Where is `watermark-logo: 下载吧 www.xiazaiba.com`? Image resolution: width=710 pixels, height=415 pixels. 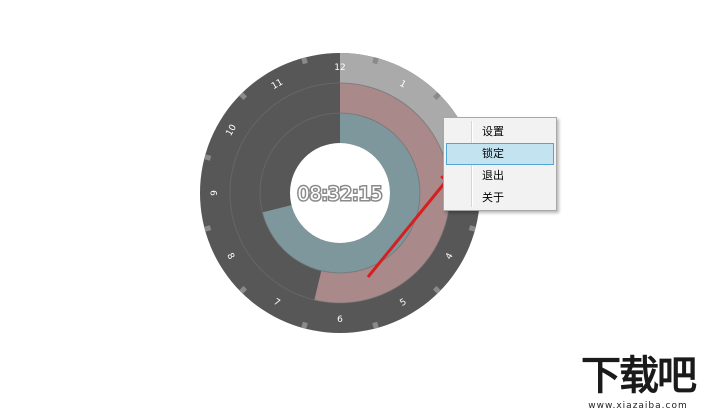
watermark-logo: 下载吧 www.xiazaiba.com is located at coordinates (638, 383).